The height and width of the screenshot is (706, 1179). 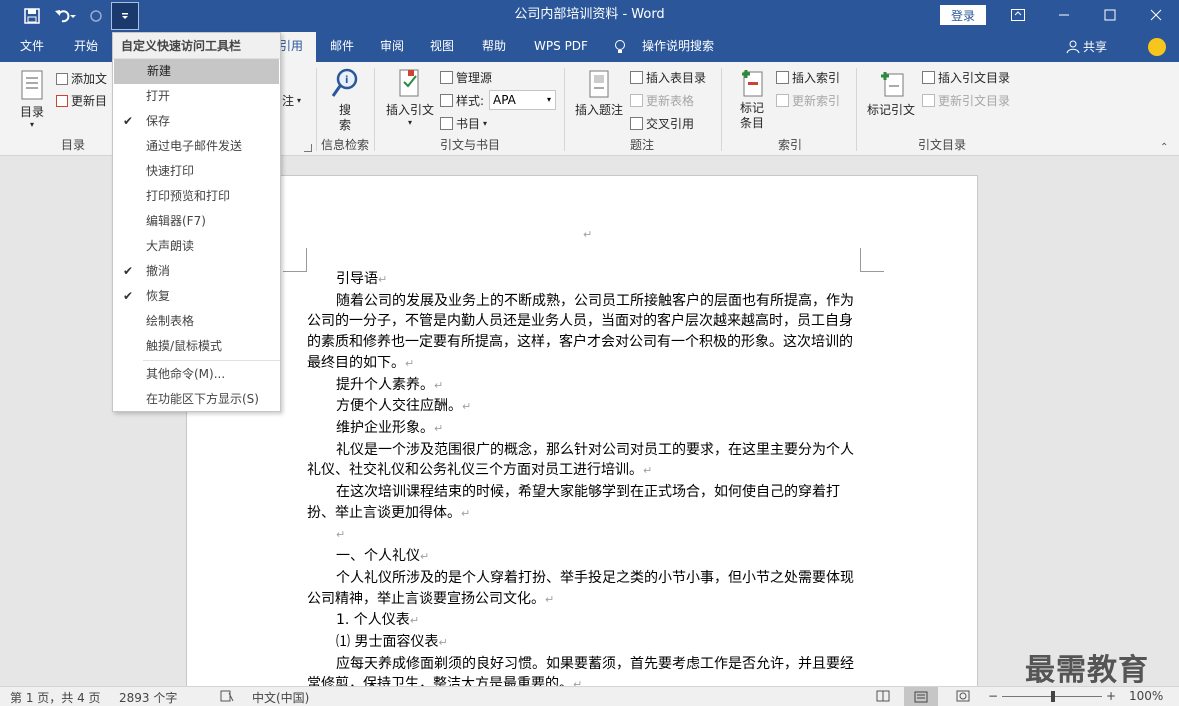 What do you see at coordinates (584, 643) in the screenshot?
I see `document-paragraph: ⑴ 男士面容仪表↵` at bounding box center [584, 643].